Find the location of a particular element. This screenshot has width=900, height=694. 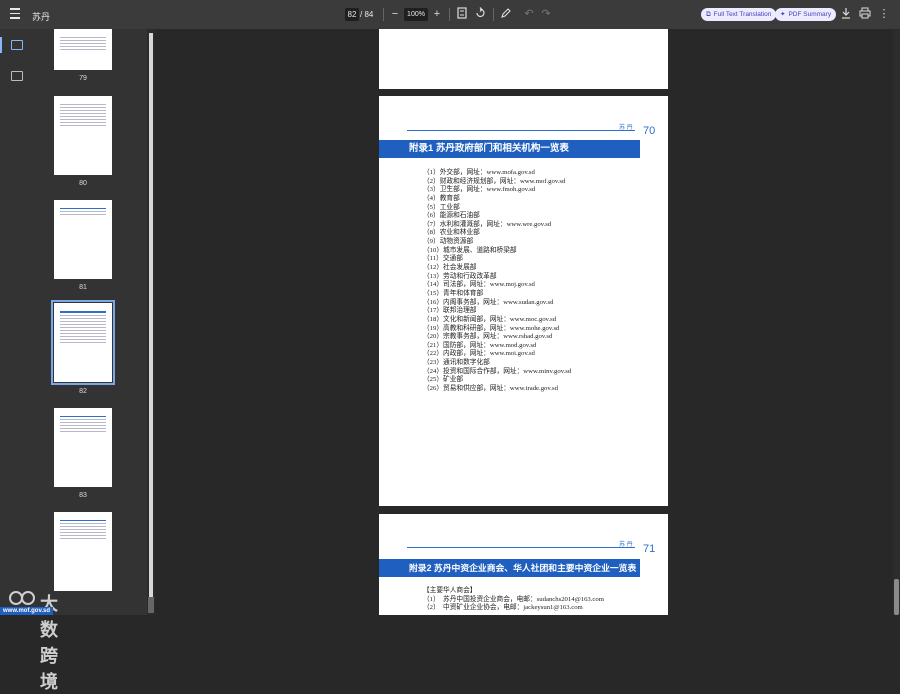

sidebar-rail is located at coordinates (16, 322).